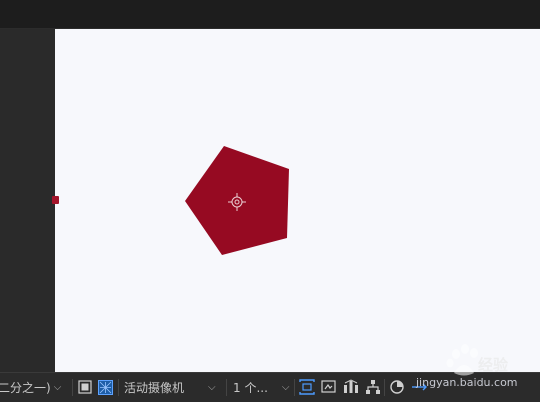 The image size is (540, 402). I want to click on canvas-artwork, so click(237, 200).